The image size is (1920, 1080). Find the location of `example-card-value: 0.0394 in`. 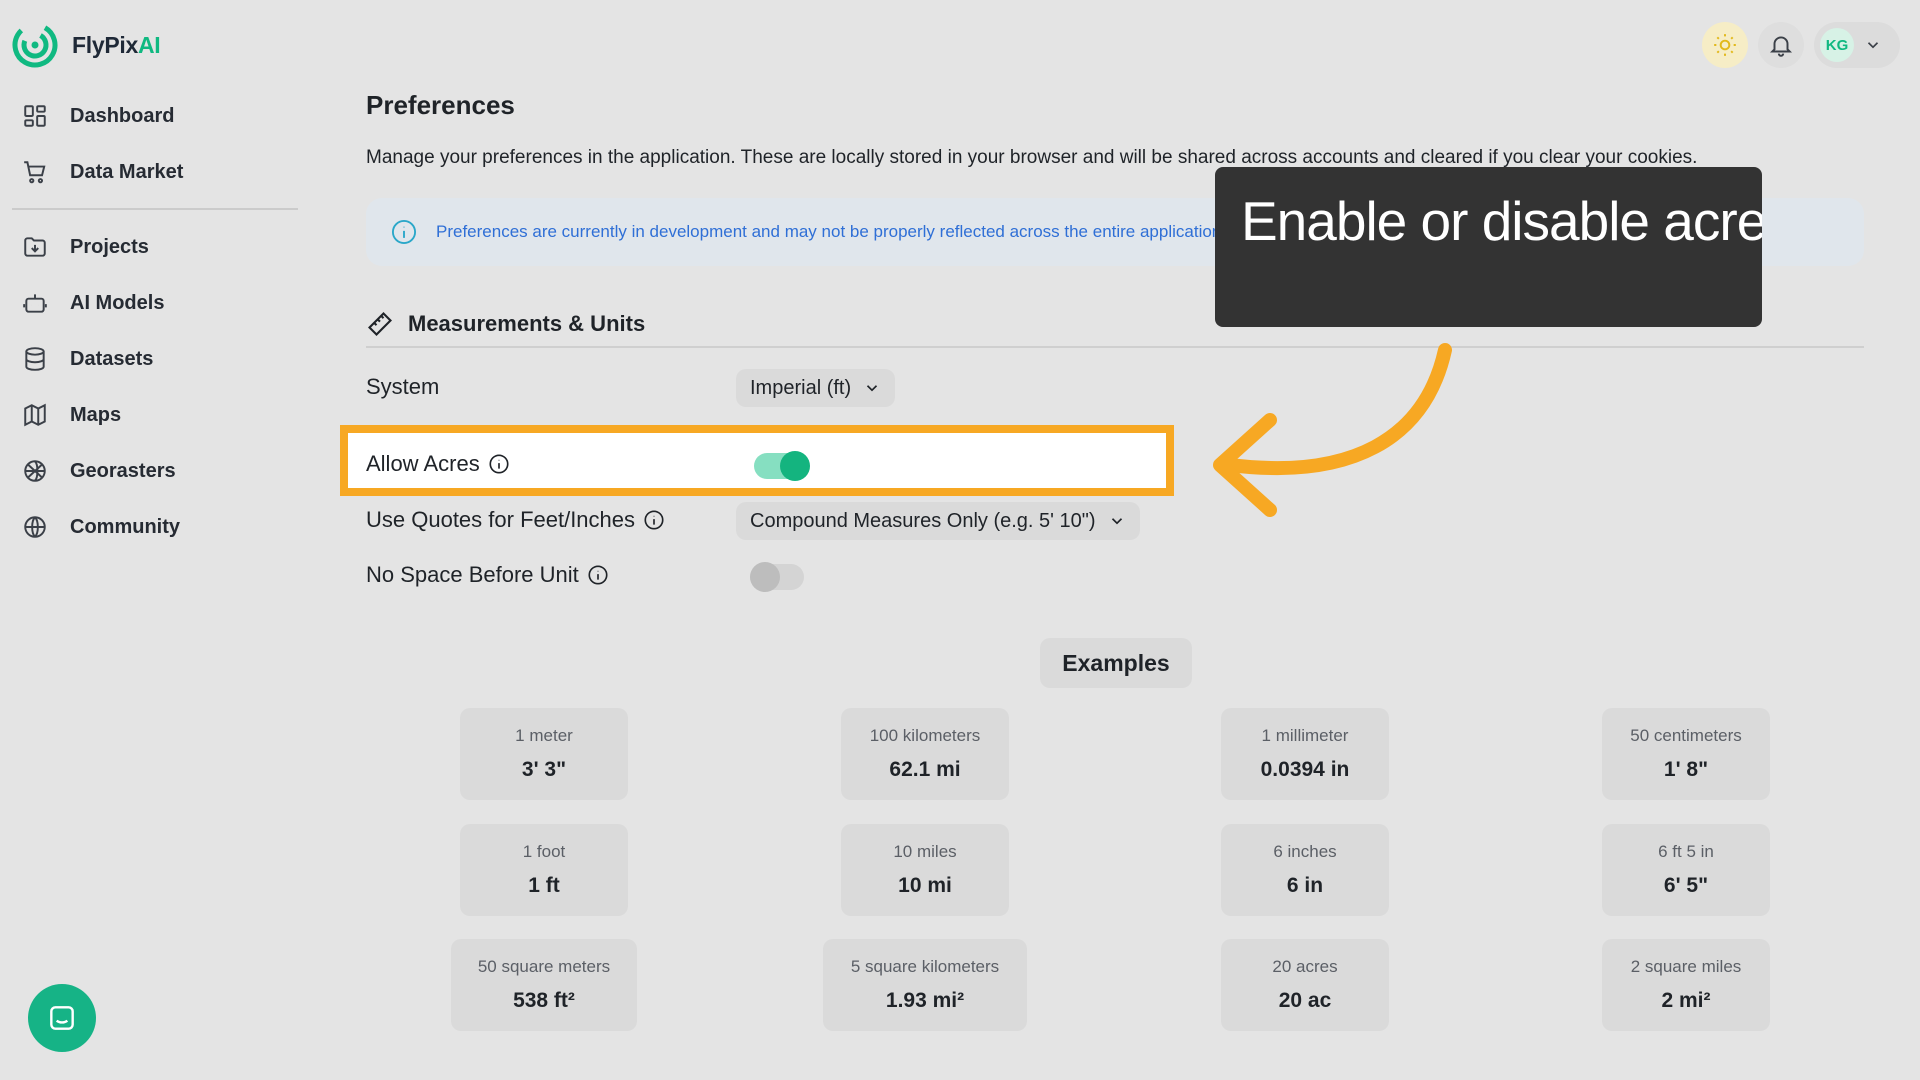

example-card-value: 0.0394 in is located at coordinates (1305, 769).